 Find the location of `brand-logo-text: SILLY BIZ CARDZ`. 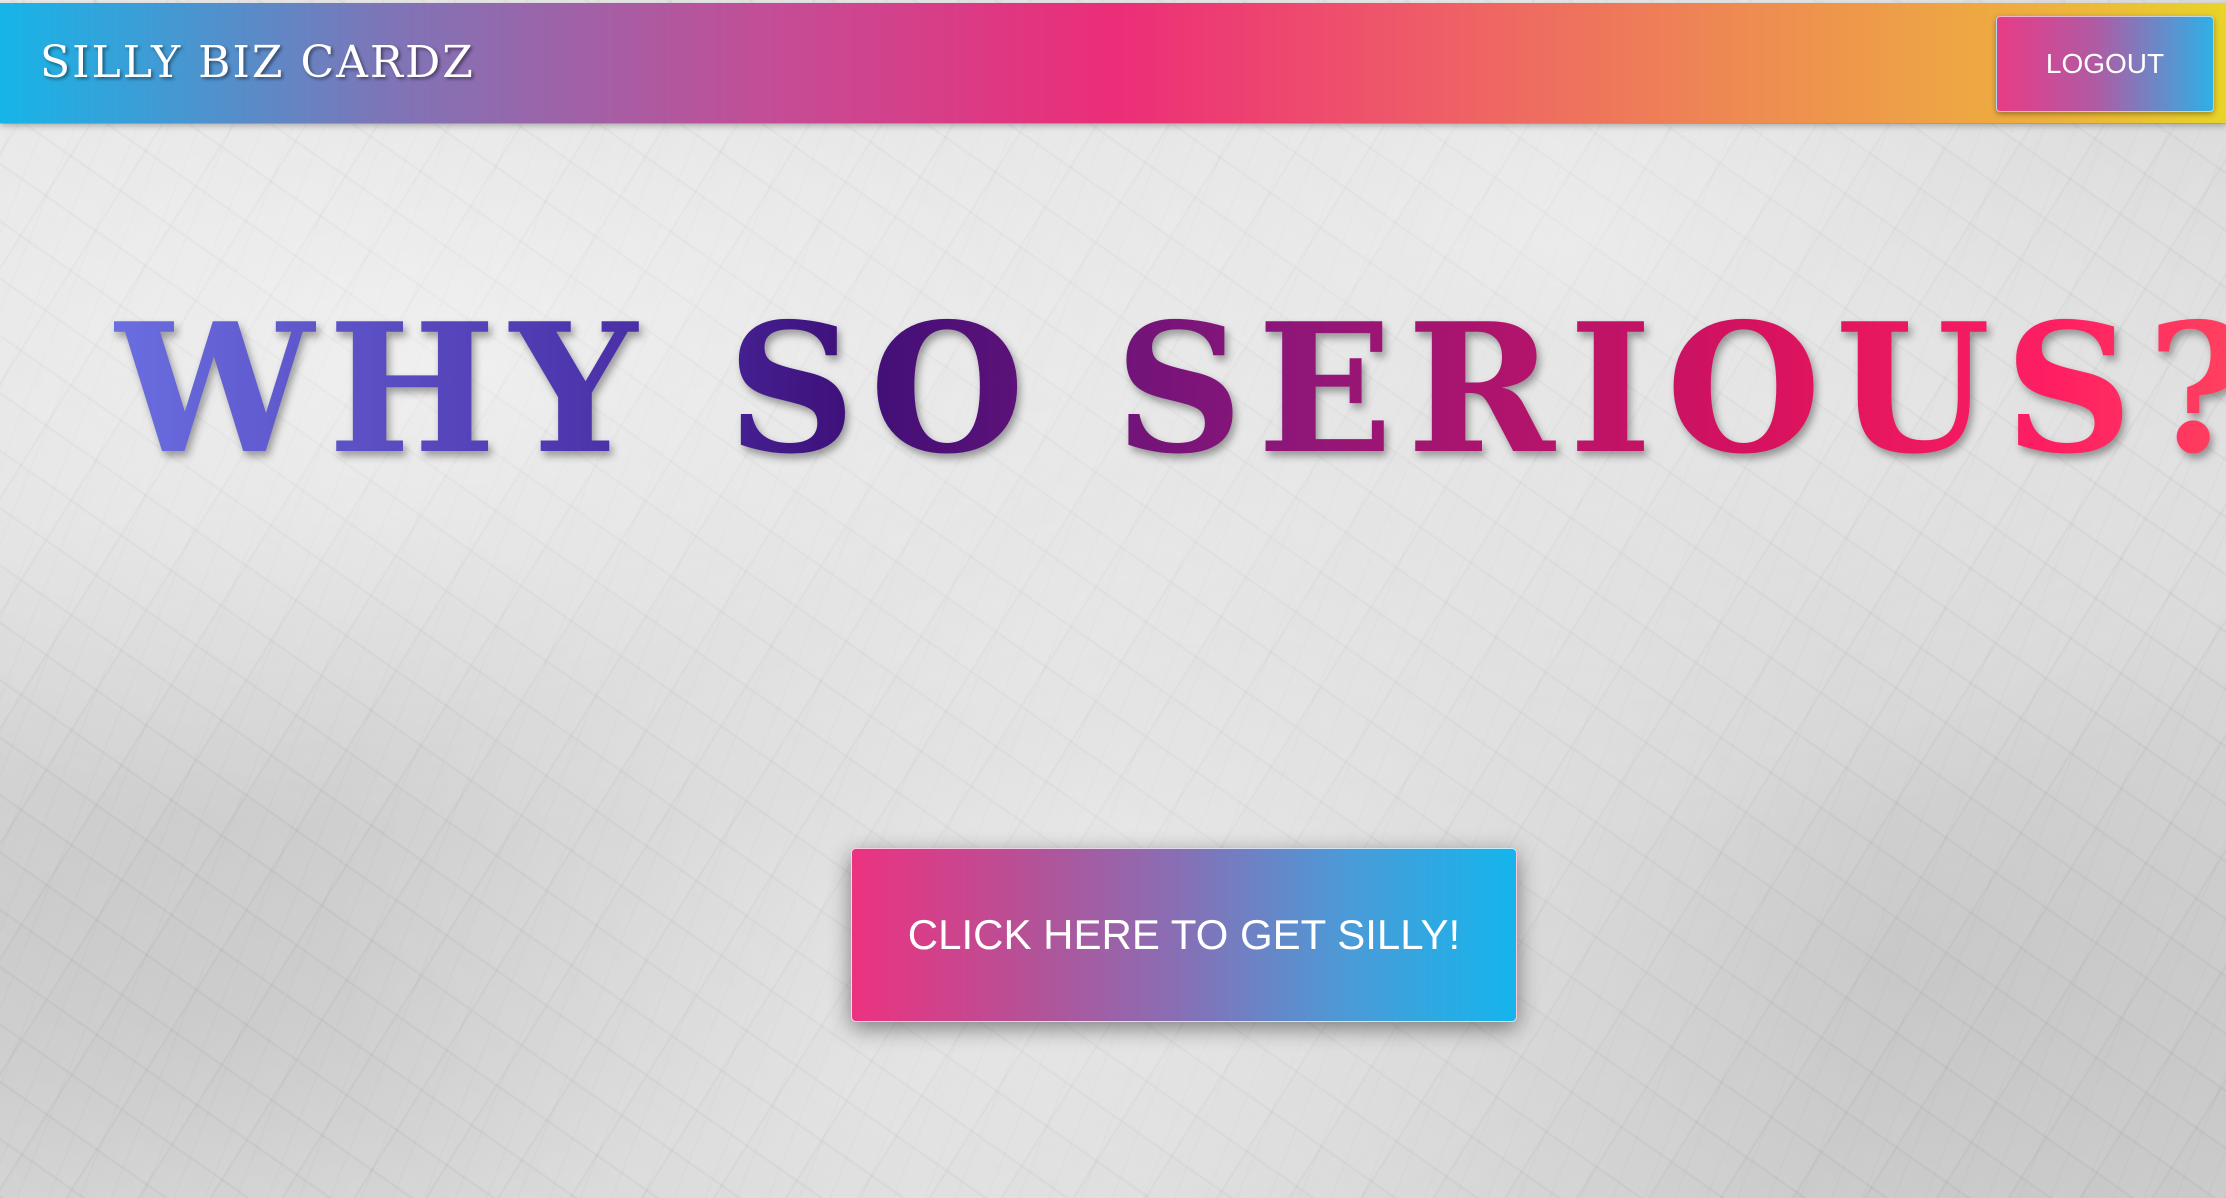

brand-logo-text: SILLY BIZ CARDZ is located at coordinates (257, 63).